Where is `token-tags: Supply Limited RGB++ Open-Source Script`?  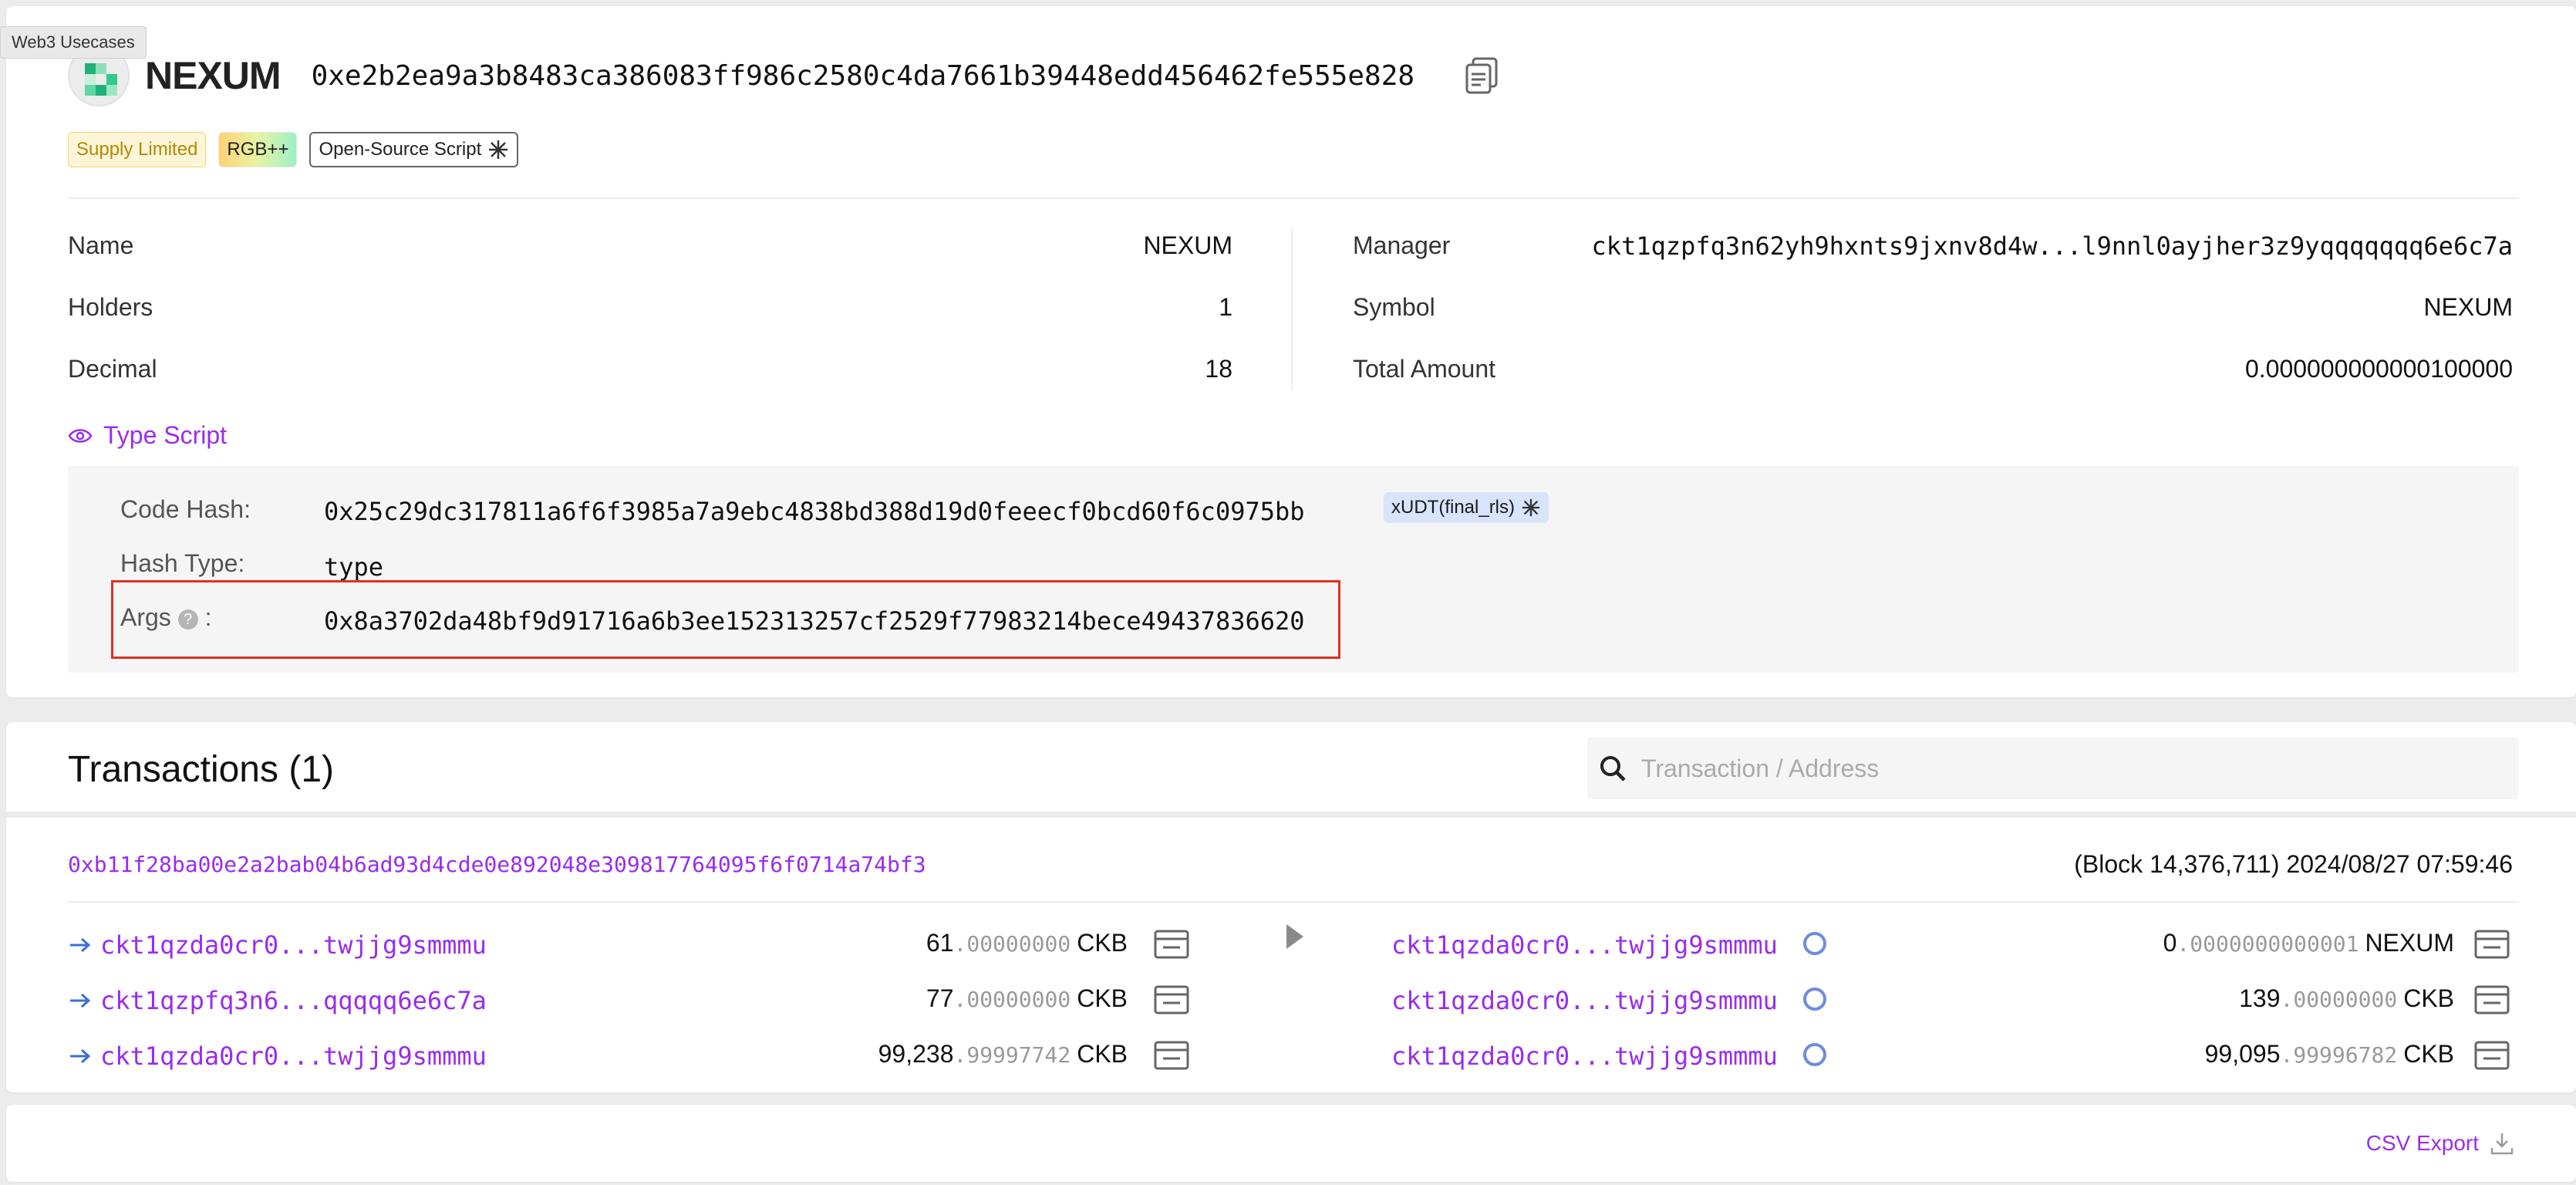 token-tags: Supply Limited RGB++ Open-Source Script is located at coordinates (293, 149).